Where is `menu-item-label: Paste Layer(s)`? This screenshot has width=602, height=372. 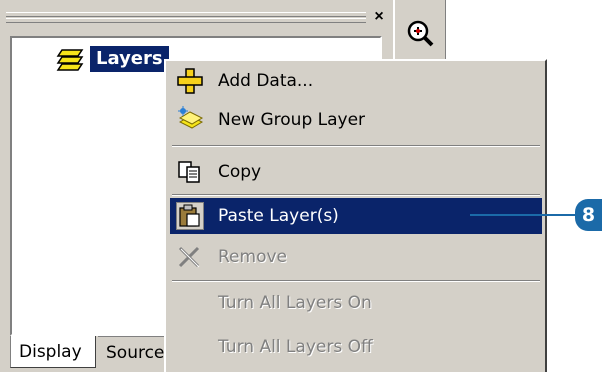 menu-item-label: Paste Layer(s) is located at coordinates (278, 216).